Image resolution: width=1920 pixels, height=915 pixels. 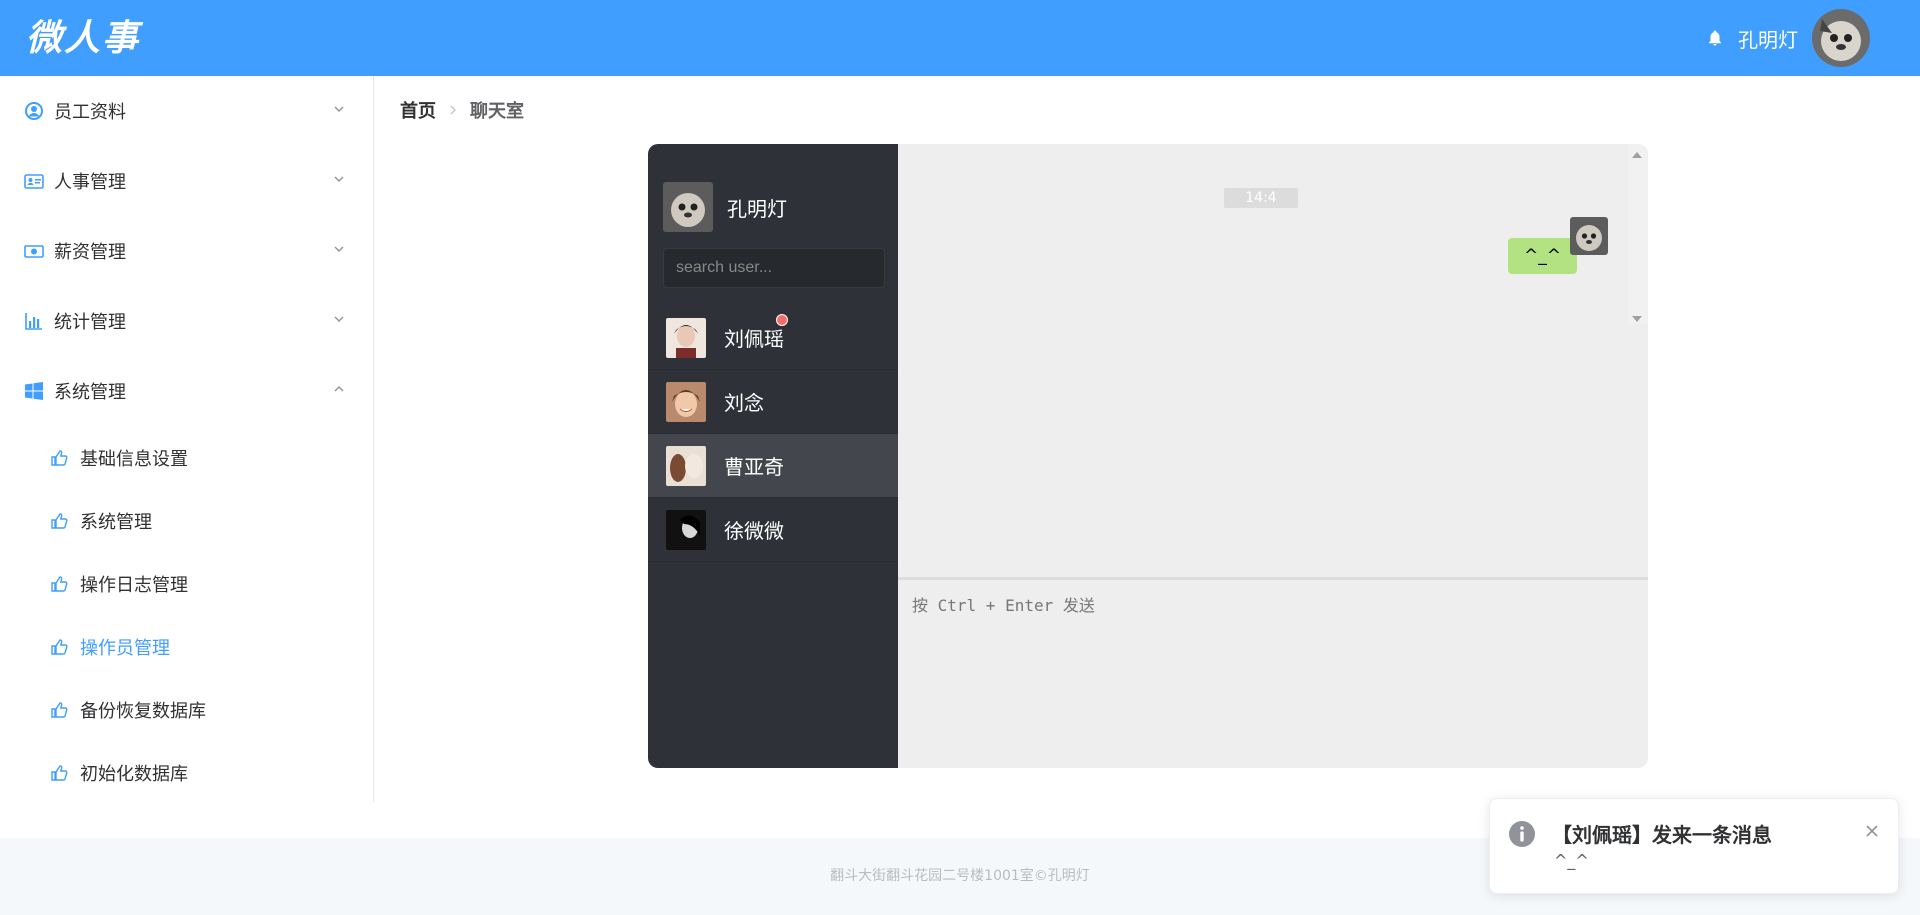 I want to click on submenu-backup: 备份恢复数据库, so click(x=186, y=709).